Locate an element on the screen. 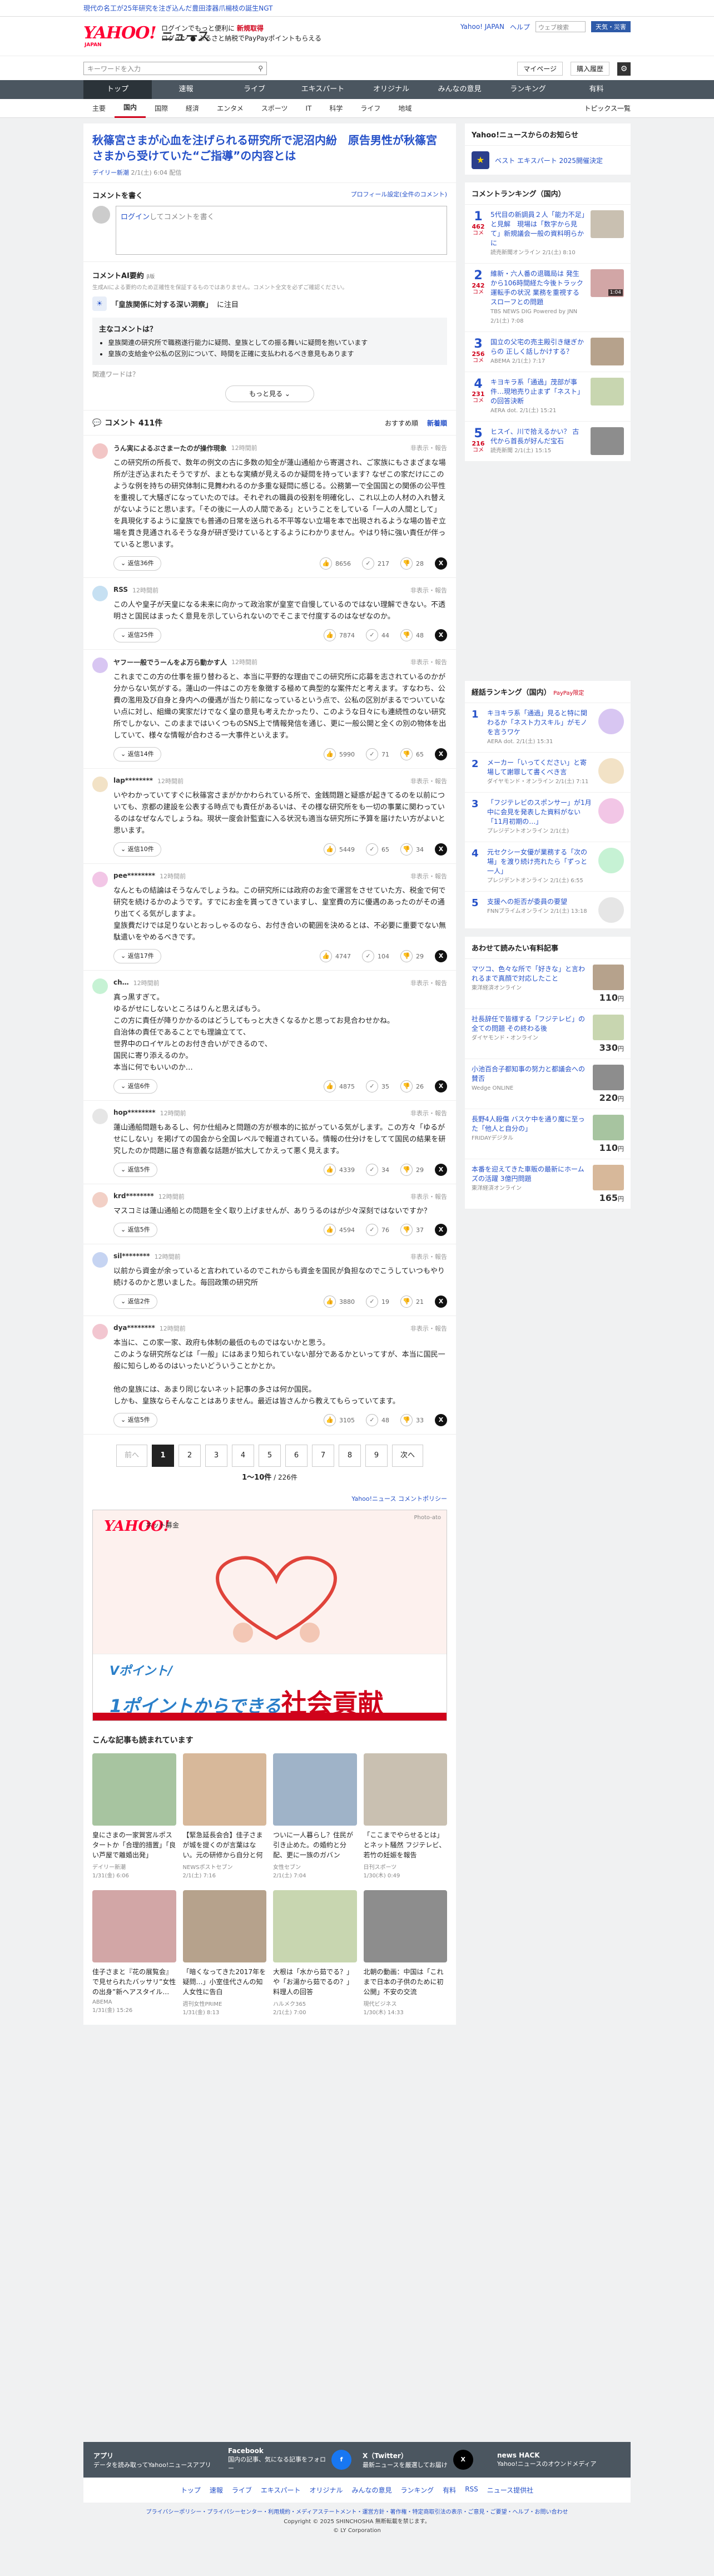  disagree-button: 👎 48 is located at coordinates (412, 635).